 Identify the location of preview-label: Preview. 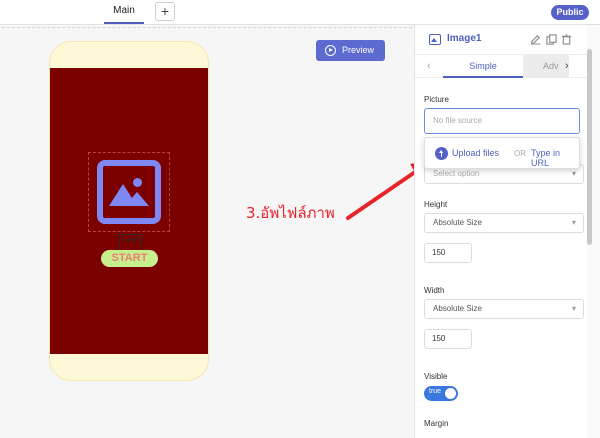
(358, 50).